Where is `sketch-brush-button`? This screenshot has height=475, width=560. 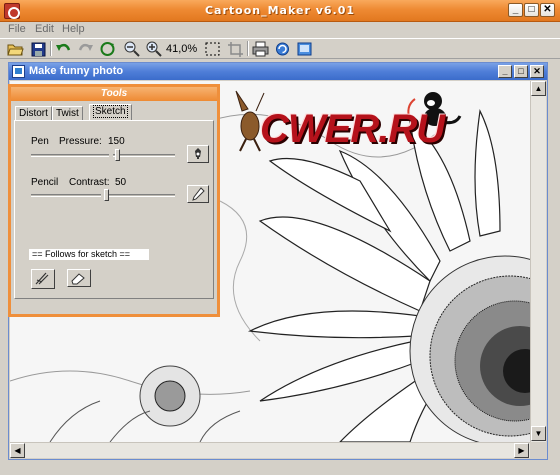 sketch-brush-button is located at coordinates (43, 279).